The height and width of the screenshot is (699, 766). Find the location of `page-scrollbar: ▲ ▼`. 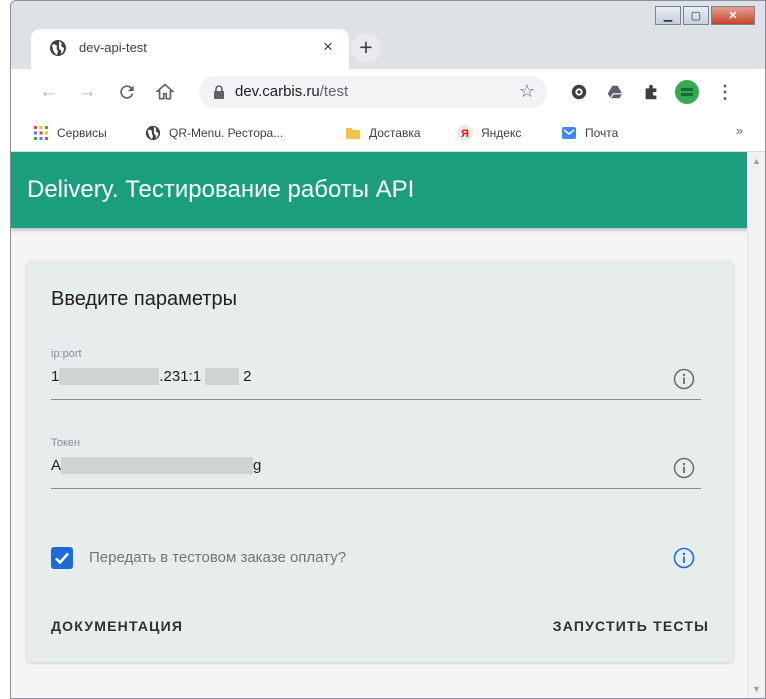

page-scrollbar: ▲ ▼ is located at coordinates (756, 425).